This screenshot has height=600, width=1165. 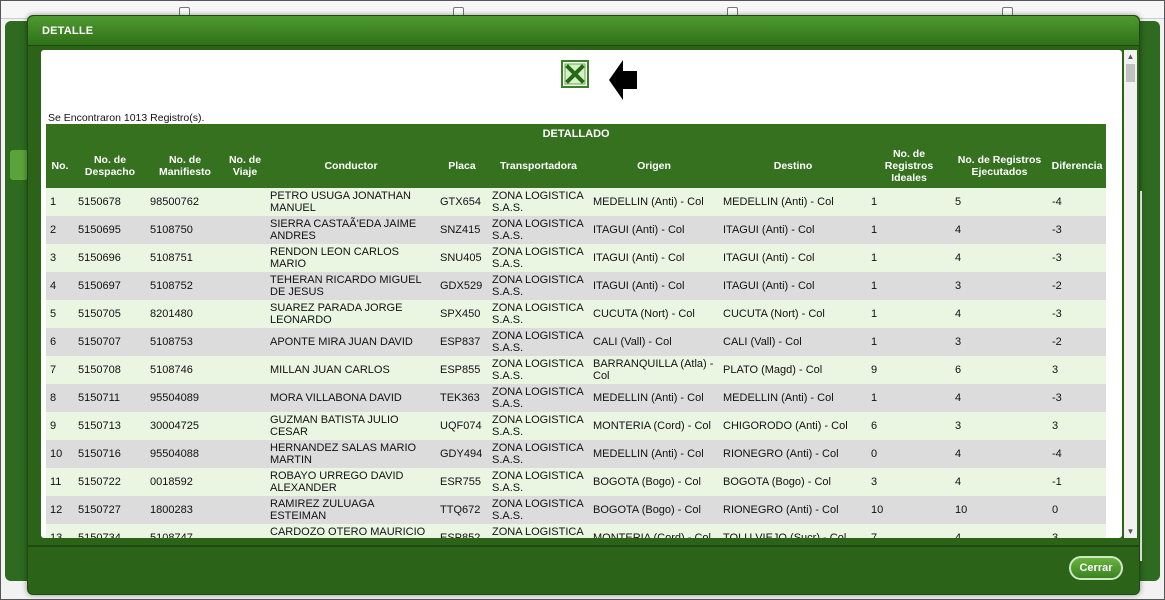 What do you see at coordinates (110, 202) in the screenshot?
I see `table-cell: 5150678` at bounding box center [110, 202].